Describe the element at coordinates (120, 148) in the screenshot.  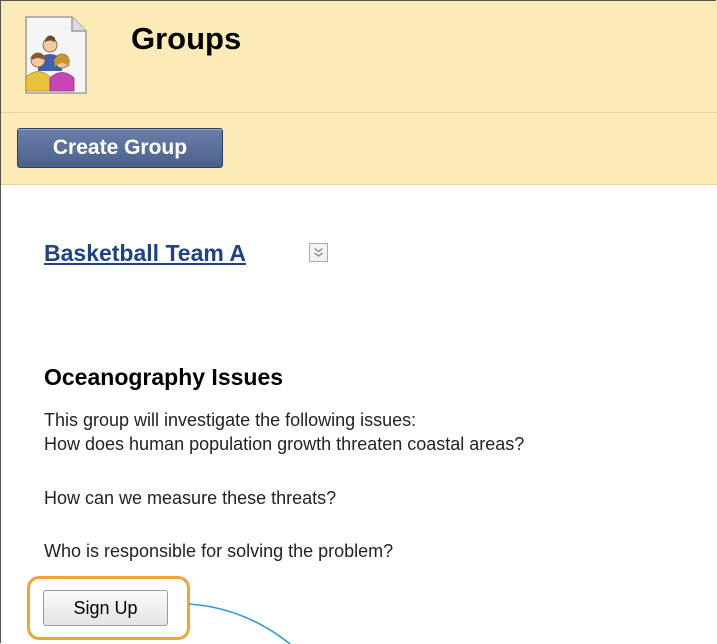
I see `create-group-button: Create Group` at that location.